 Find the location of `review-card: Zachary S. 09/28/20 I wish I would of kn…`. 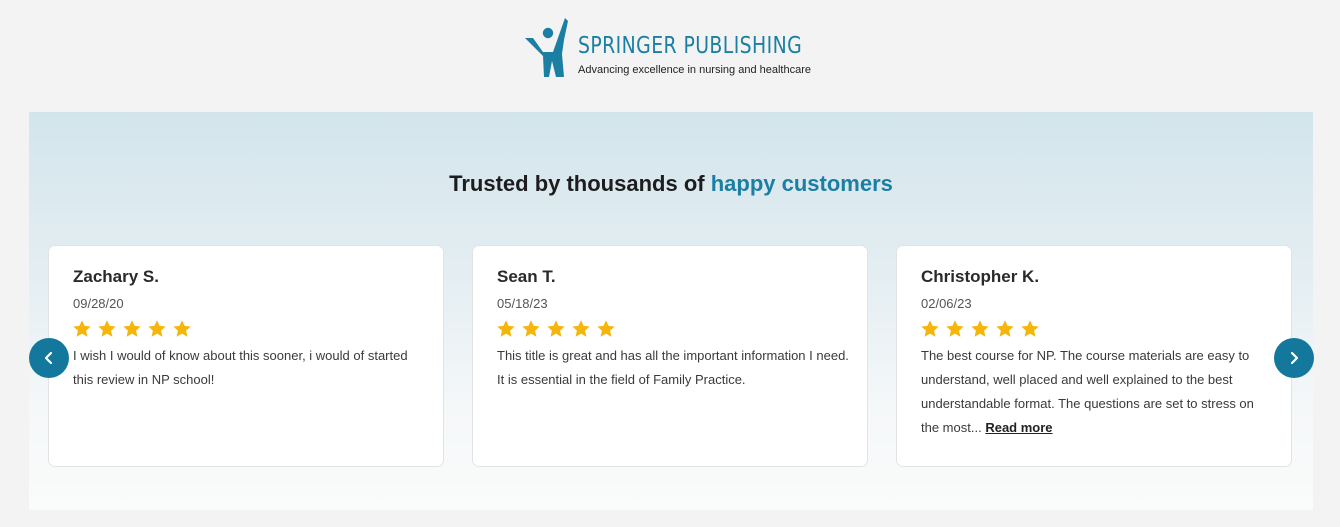

review-card: Zachary S. 09/28/20 I wish I would of kn… is located at coordinates (246, 356).